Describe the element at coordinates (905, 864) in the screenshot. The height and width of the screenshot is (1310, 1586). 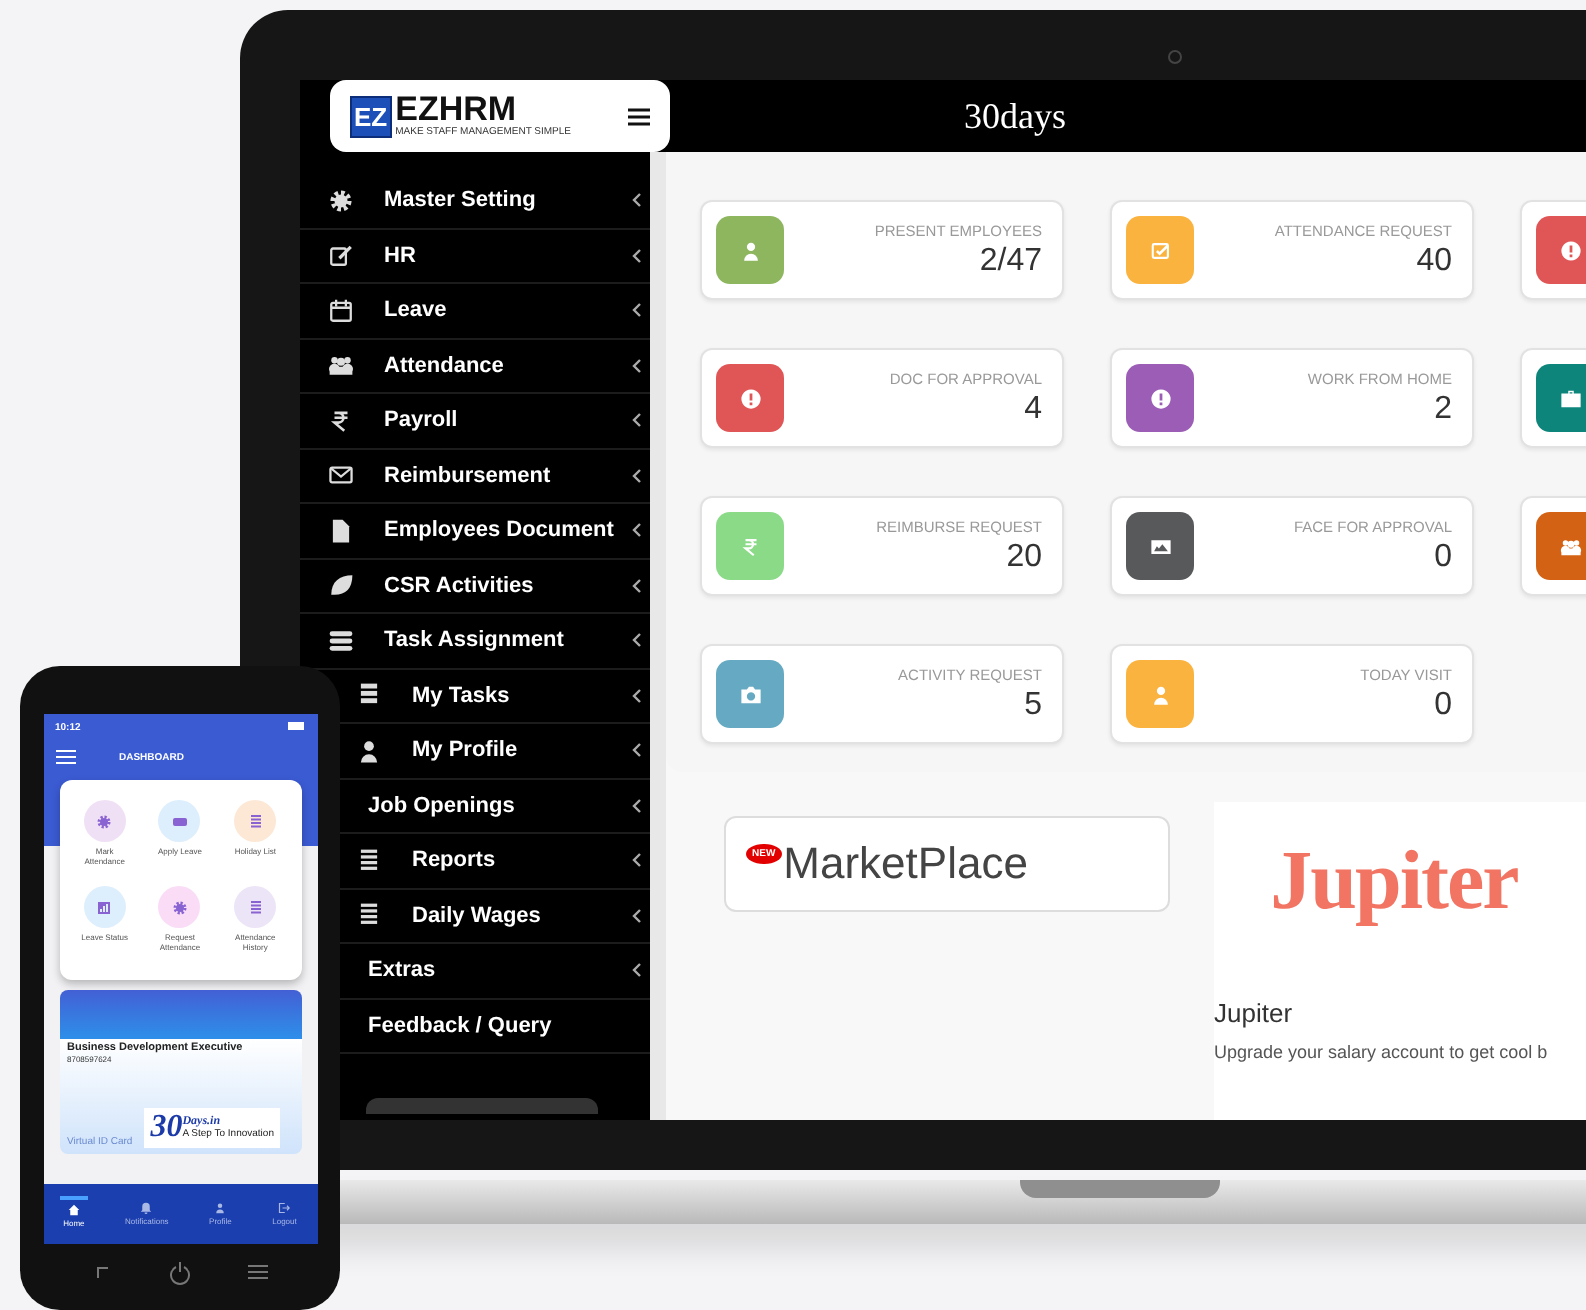
I see `marketplace-label: MarketPlace` at that location.